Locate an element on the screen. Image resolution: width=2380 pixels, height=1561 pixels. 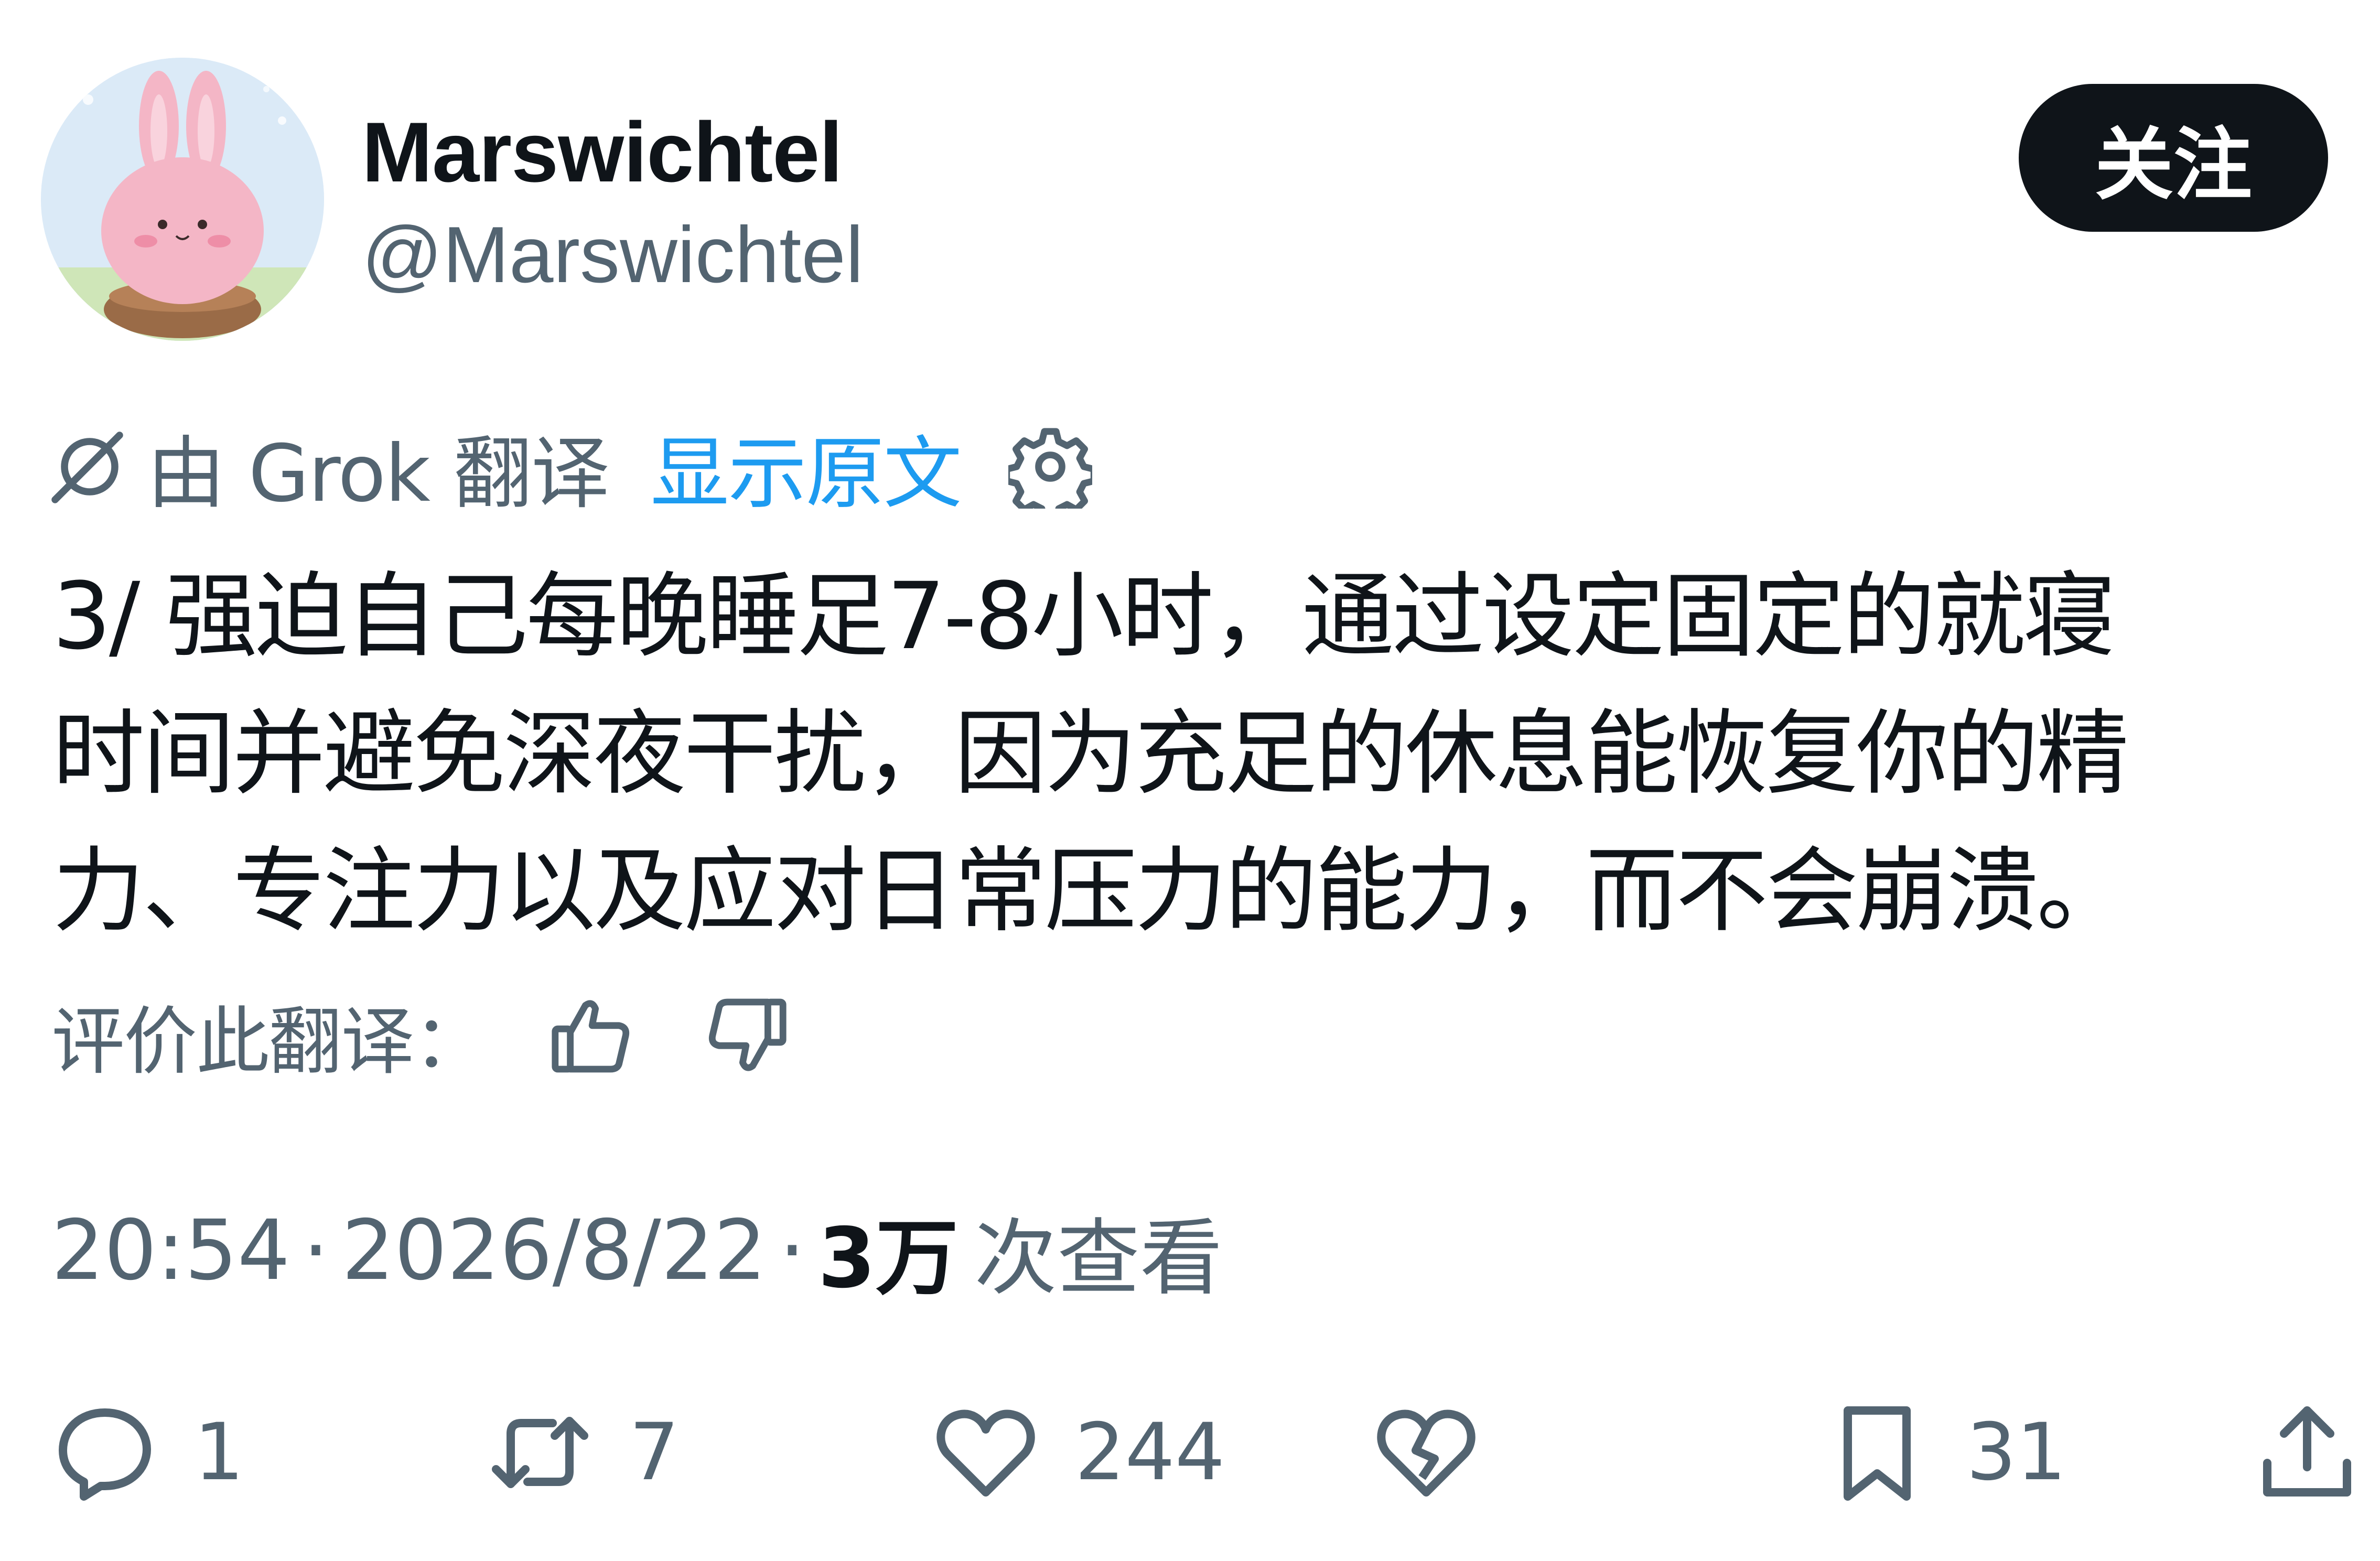
tweet-line: 3/ 强迫自己每晚睡足7-8小时，通过设定固定的就寝 is located at coordinates (1084, 616).